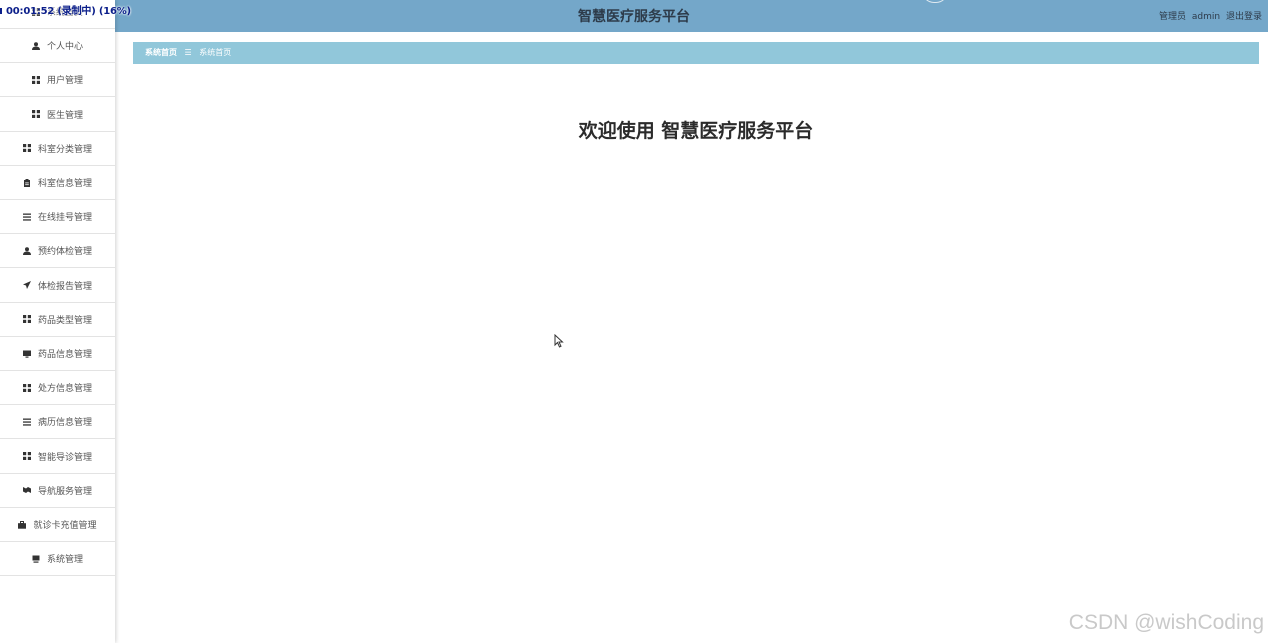 The image size is (1268, 643). I want to click on recording-text: 00:01:52 (录制中) (16%), so click(68, 11).